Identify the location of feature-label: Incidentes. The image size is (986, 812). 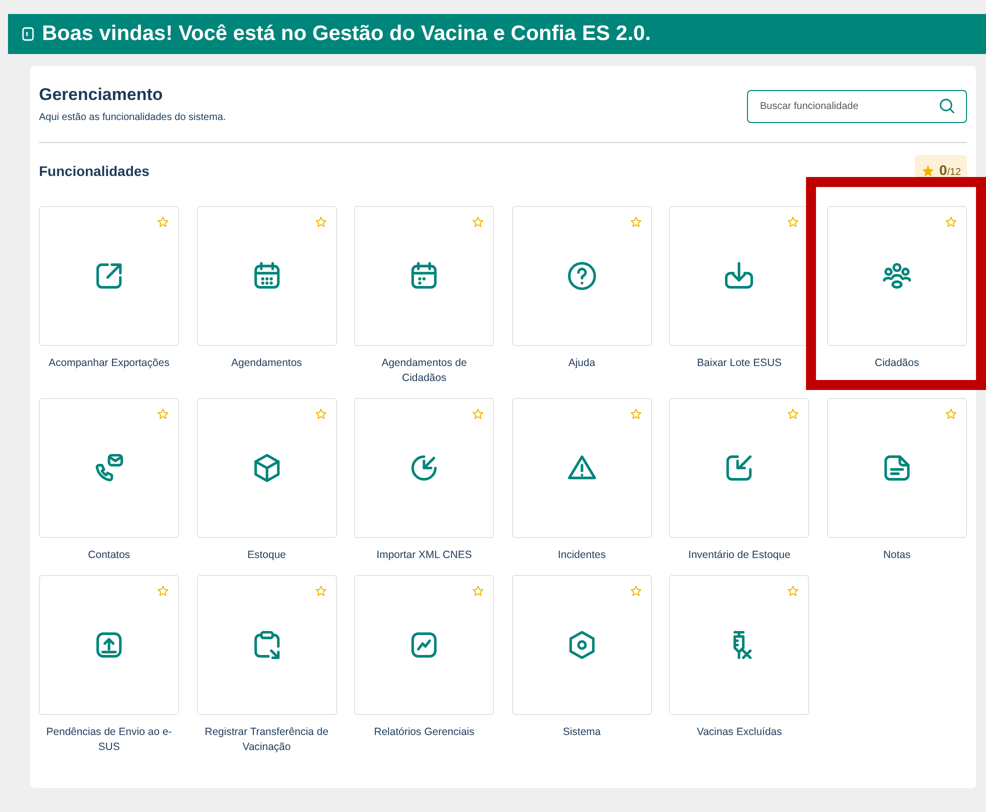
(581, 555).